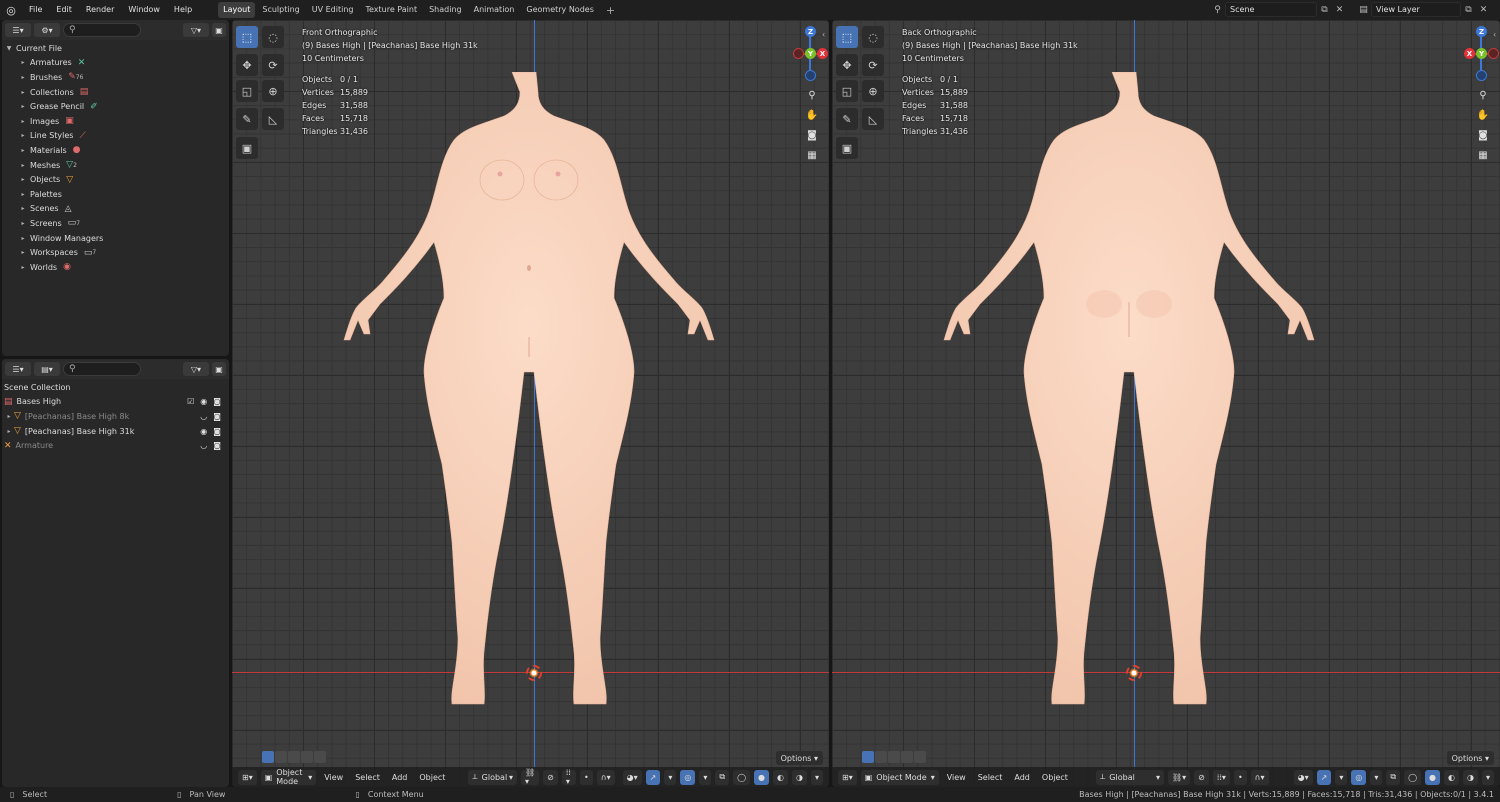 This screenshot has width=1500, height=802. What do you see at coordinates (281, 757) in the screenshot?
I see `select-extend-icon` at bounding box center [281, 757].